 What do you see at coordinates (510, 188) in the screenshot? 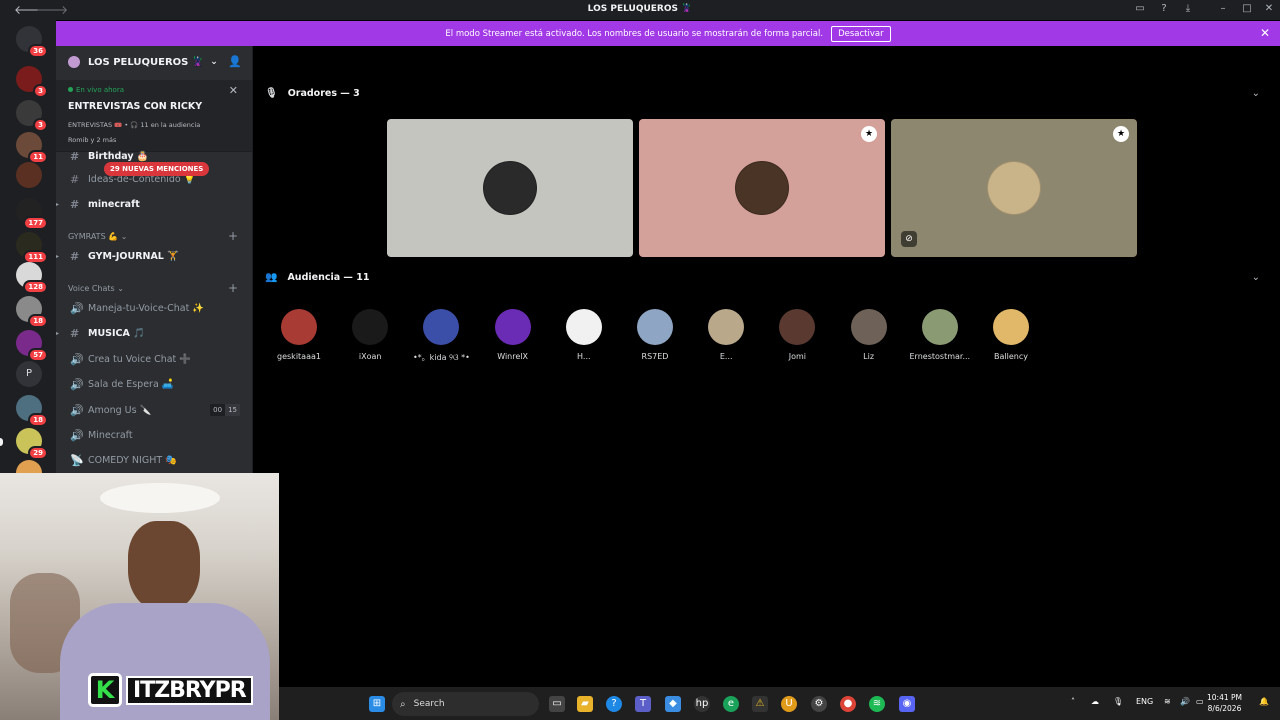
I see `speaker-tile` at bounding box center [510, 188].